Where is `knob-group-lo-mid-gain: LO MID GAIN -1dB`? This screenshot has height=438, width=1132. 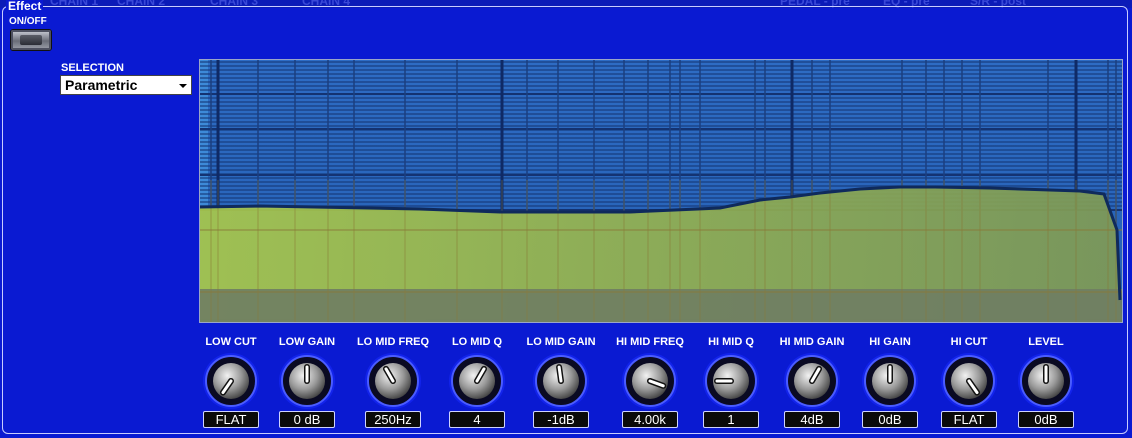 knob-group-lo-mid-gain: LO MID GAIN -1dB is located at coordinates (561, 382).